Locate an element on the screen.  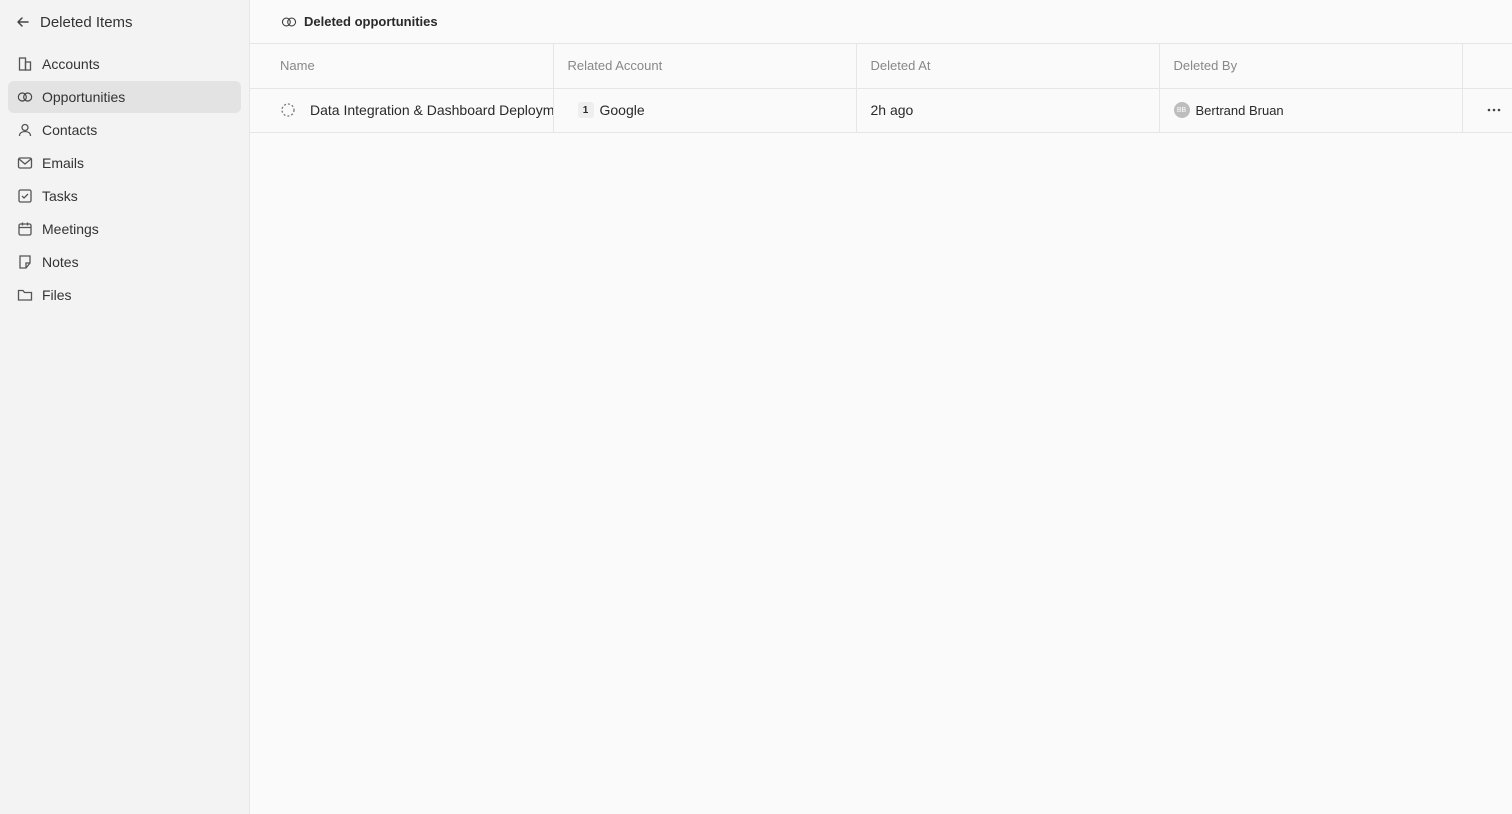
sidebar-item-label: Accounts is located at coordinates (71, 64).